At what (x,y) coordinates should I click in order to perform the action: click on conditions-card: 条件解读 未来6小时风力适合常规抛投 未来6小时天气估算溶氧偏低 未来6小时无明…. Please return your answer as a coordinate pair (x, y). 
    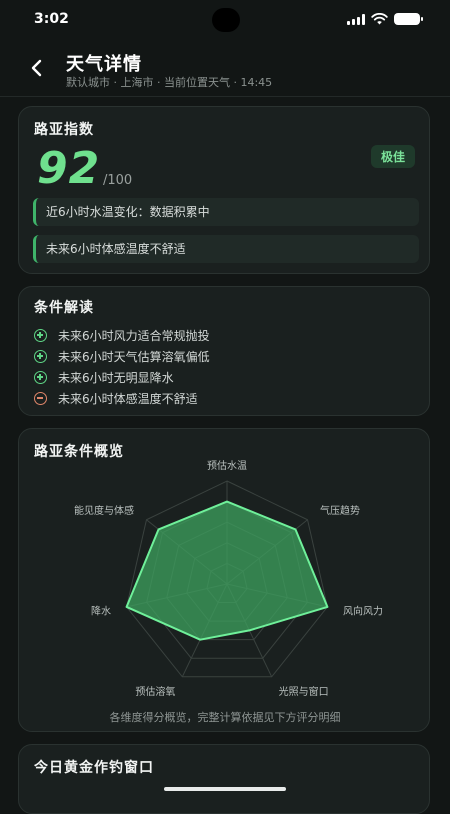
    Looking at the image, I should click on (224, 351).